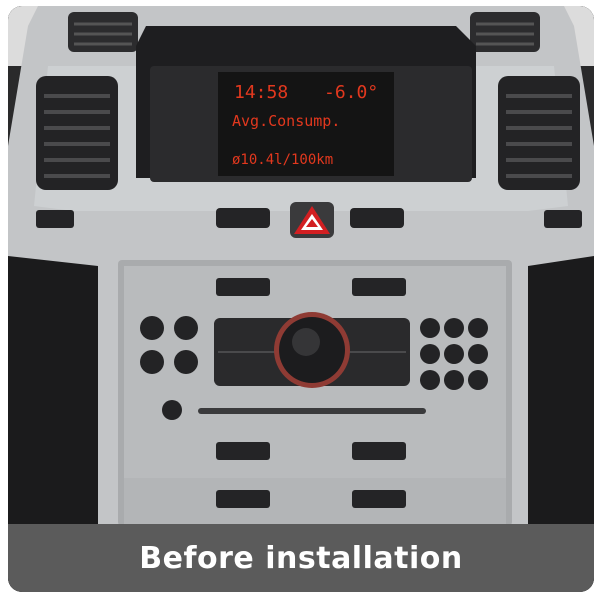 This screenshot has height=600, width=602. I want to click on display-time: 14:58, so click(261, 92).